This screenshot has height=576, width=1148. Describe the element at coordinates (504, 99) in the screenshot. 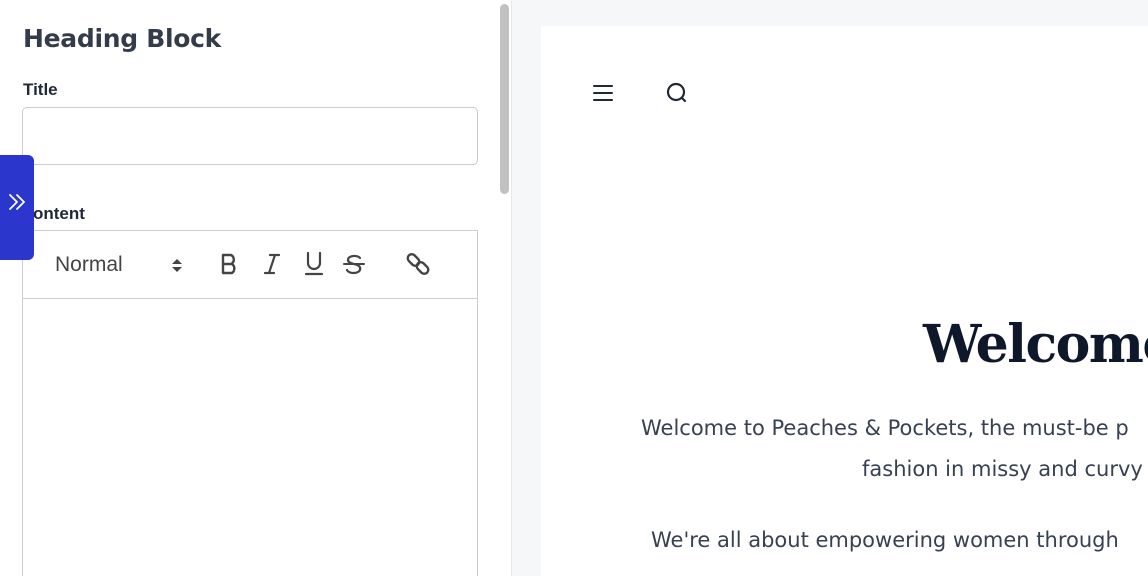

I see `editor-scrollbar-thumb` at that location.